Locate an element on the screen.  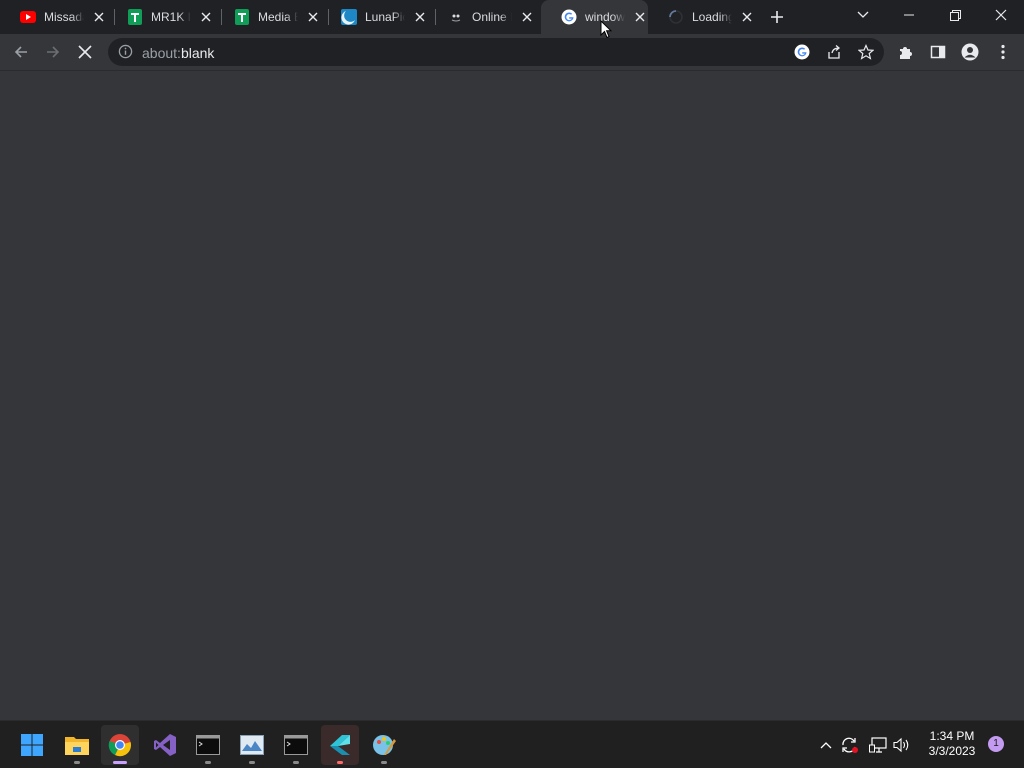
minimize-button is located at coordinates (909, 15).